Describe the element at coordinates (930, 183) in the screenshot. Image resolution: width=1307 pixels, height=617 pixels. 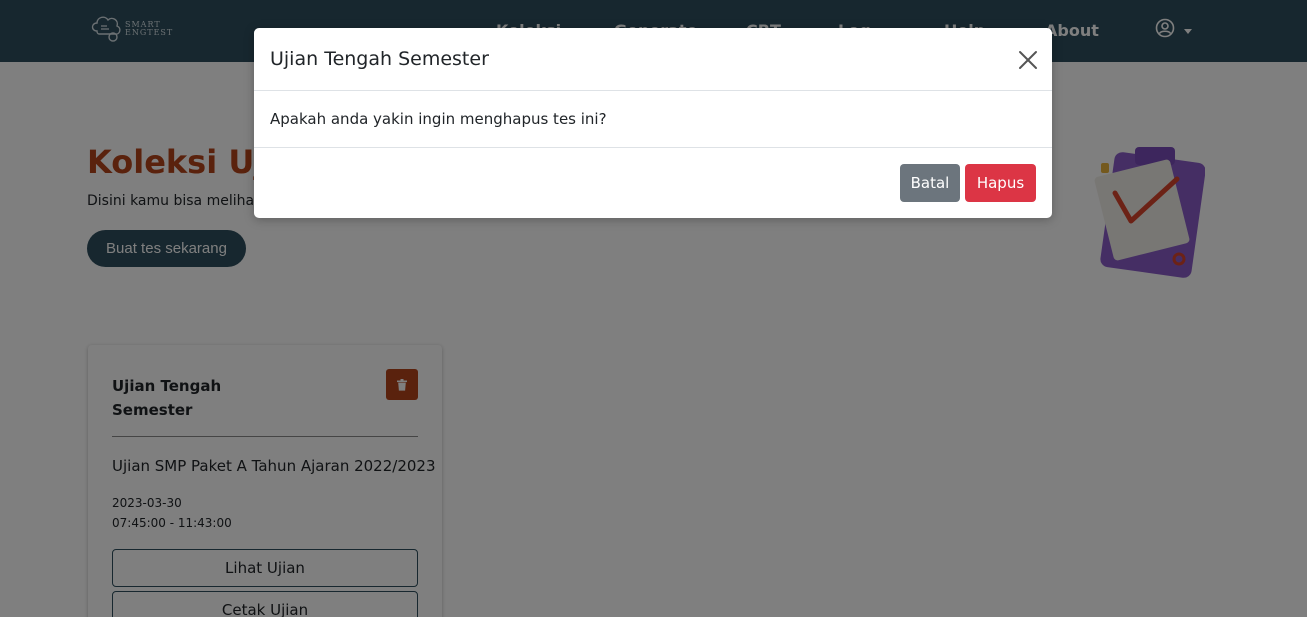
I see `cancel-button: Batal` at that location.